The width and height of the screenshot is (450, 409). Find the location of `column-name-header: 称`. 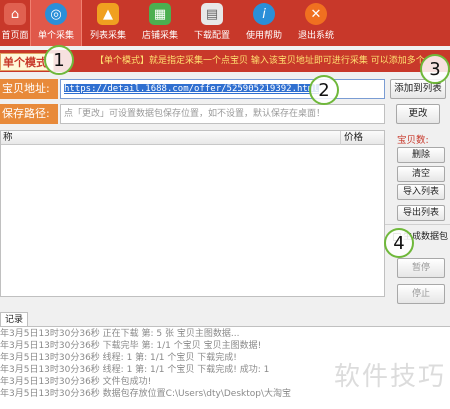

column-name-header: 称 is located at coordinates (171, 138).